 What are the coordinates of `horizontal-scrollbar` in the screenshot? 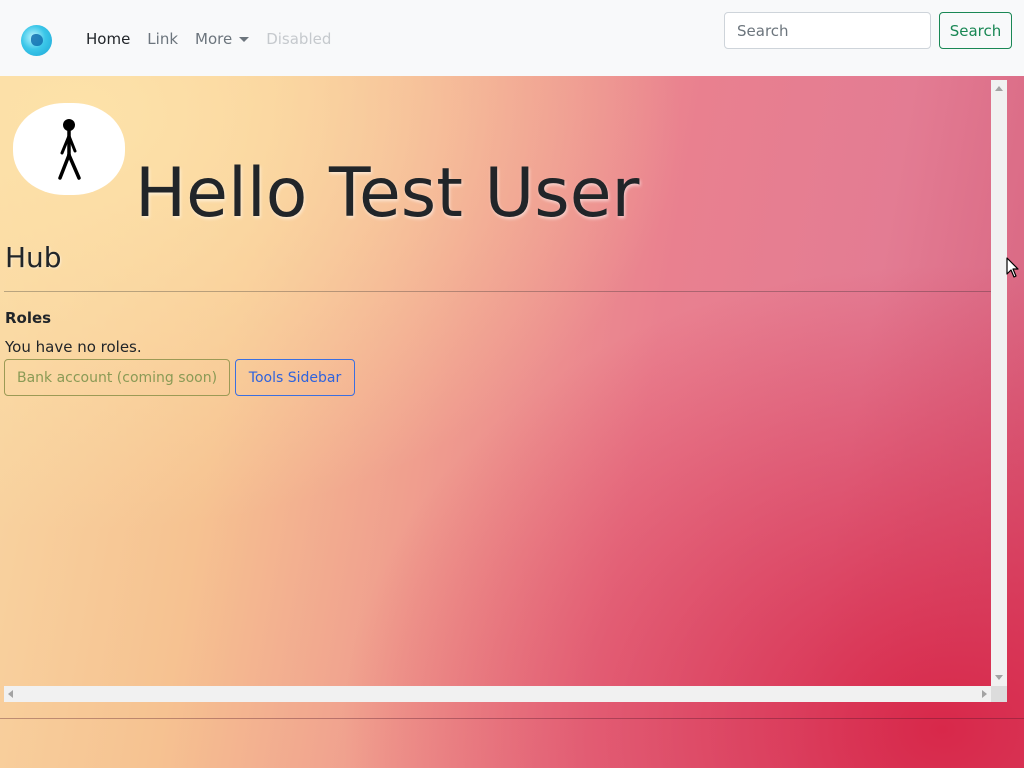 It's located at (497, 694).